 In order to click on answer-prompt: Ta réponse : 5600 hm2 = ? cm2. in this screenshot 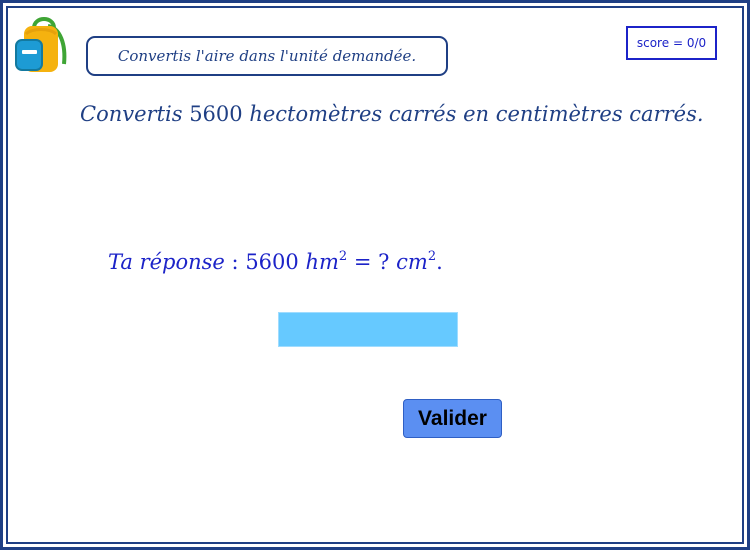, I will do `click(275, 262)`.